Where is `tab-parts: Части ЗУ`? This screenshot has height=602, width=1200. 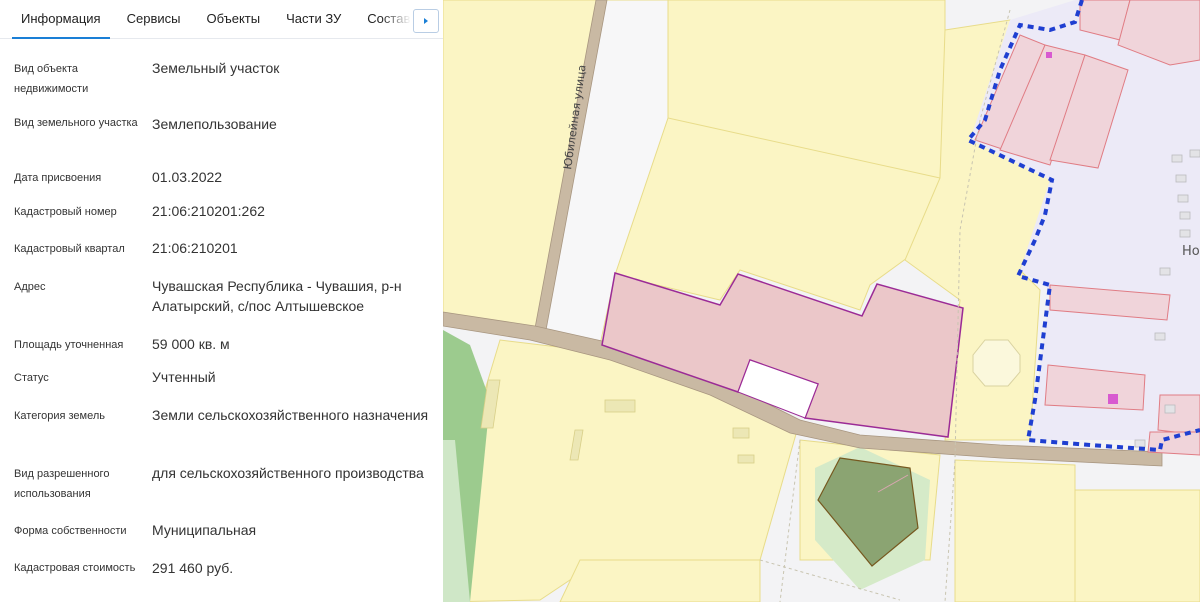
tab-parts: Части ЗУ is located at coordinates (313, 19).